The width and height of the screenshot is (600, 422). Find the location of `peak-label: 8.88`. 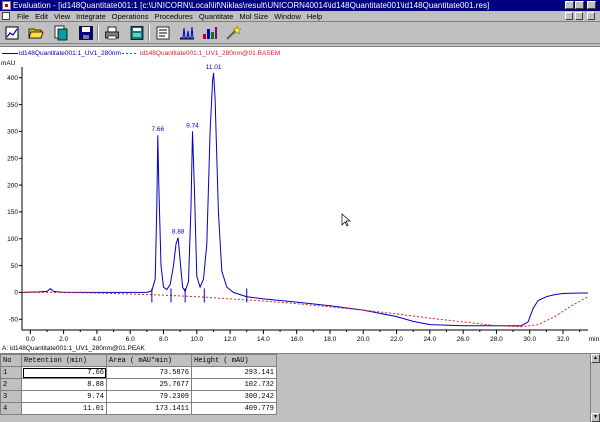

peak-label: 8.88 is located at coordinates (178, 232).